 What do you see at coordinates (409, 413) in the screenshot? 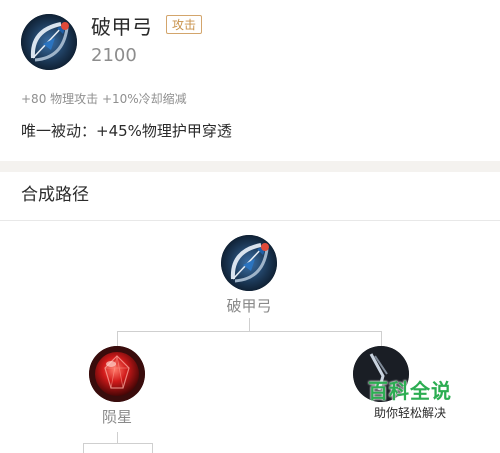
I see `watermark-subtitle: 助你轻松解决` at bounding box center [409, 413].